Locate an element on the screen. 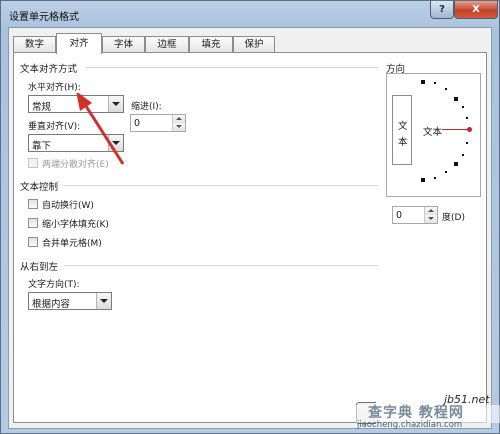 This screenshot has width=500, height=434. orientation-box: 文 本 文本 is located at coordinates (433, 135).